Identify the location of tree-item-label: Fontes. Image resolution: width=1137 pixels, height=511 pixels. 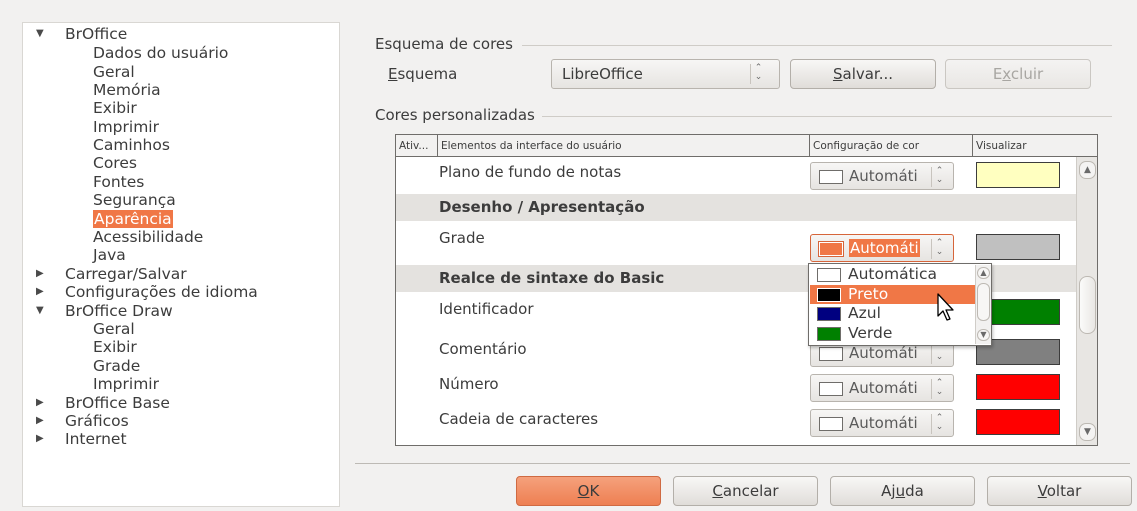
(119, 182).